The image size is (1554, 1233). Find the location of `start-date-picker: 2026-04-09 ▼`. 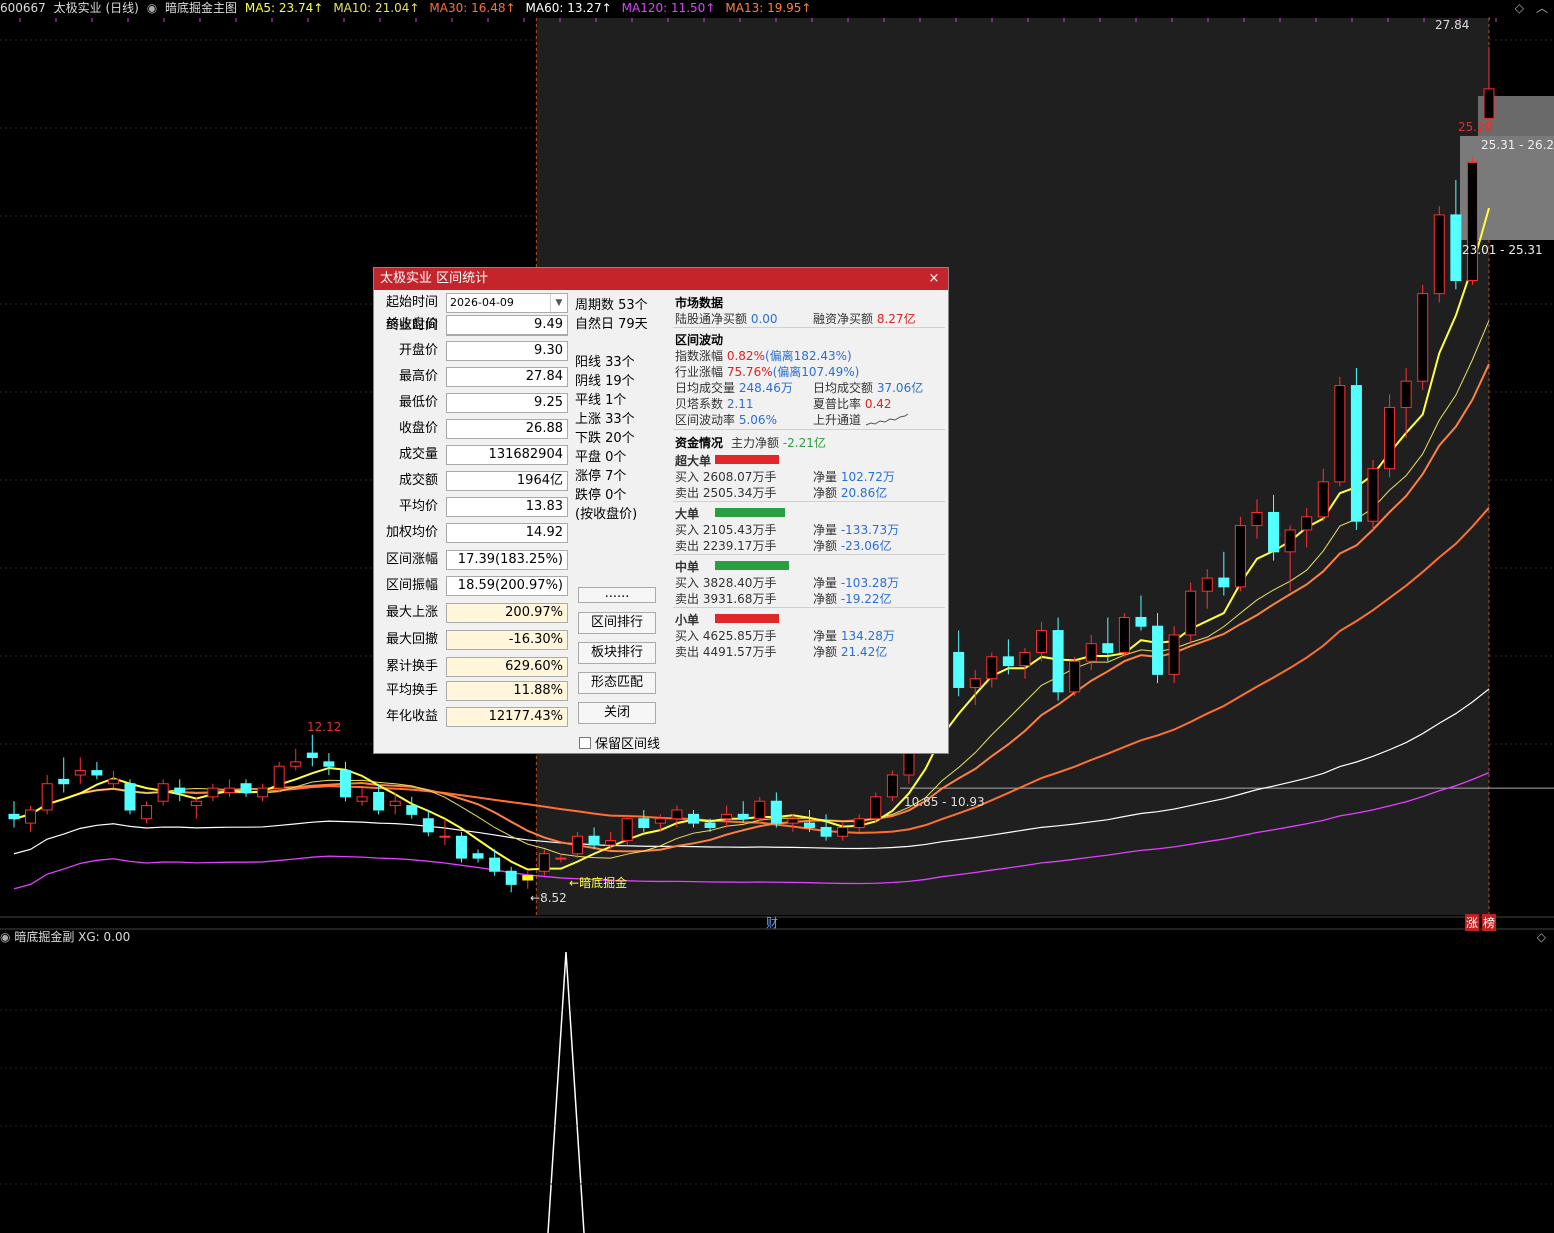

start-date-picker: 2026-04-09 ▼ is located at coordinates (507, 303).